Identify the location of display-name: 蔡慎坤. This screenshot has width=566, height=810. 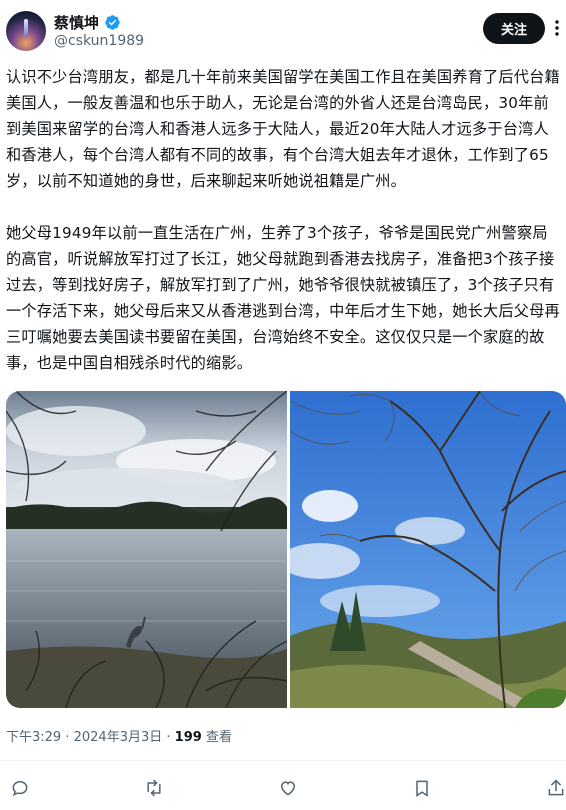
(76, 22).